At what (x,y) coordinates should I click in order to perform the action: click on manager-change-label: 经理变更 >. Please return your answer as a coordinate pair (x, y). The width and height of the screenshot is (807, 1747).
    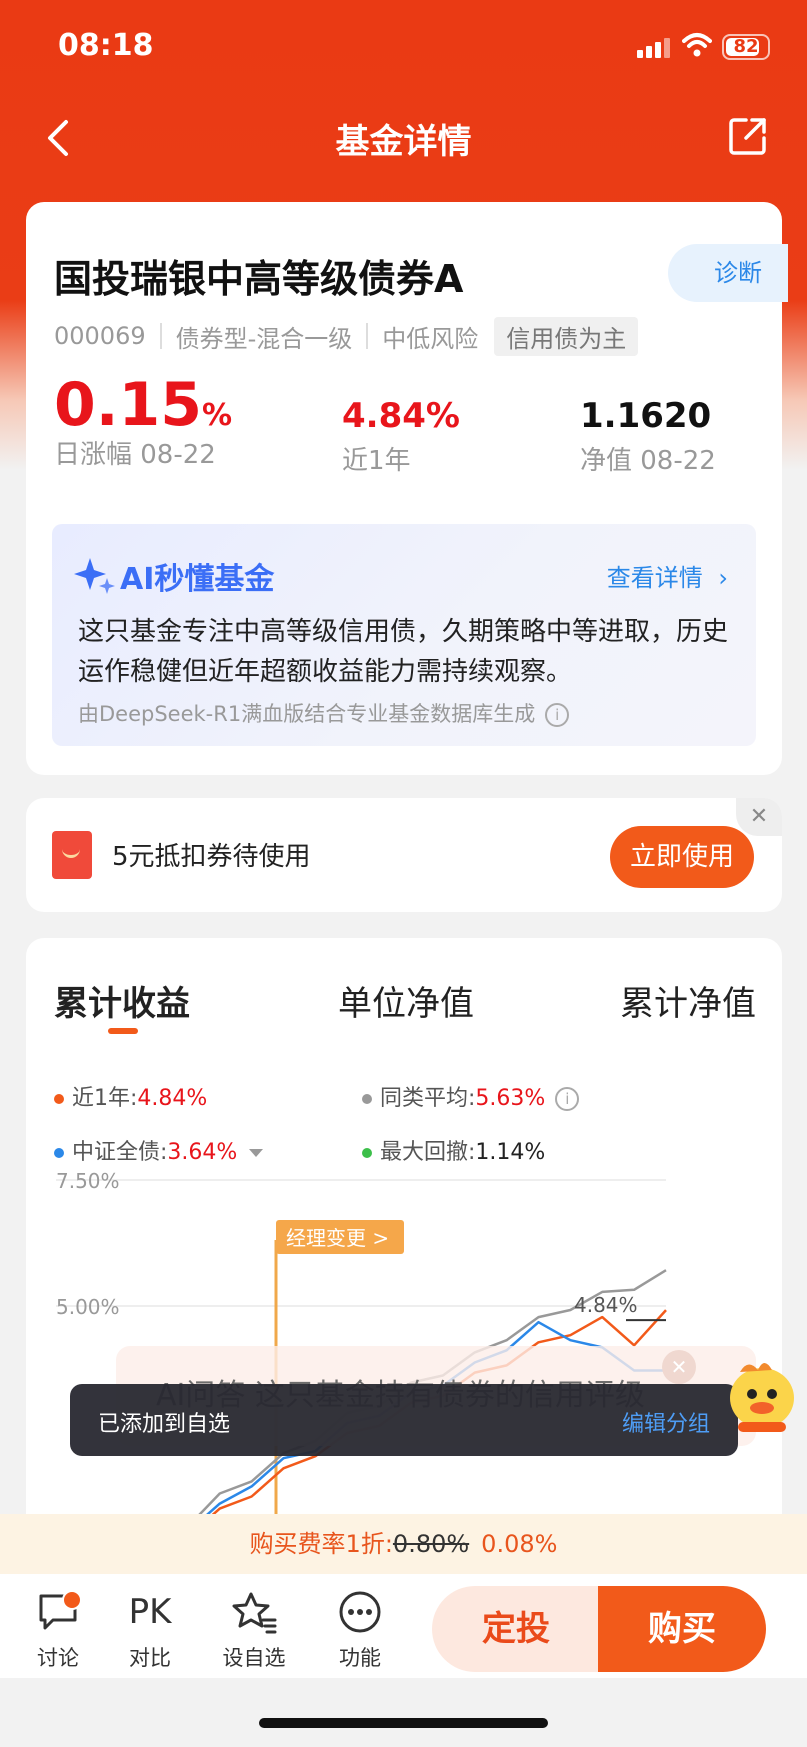
    Looking at the image, I should click on (337, 1238).